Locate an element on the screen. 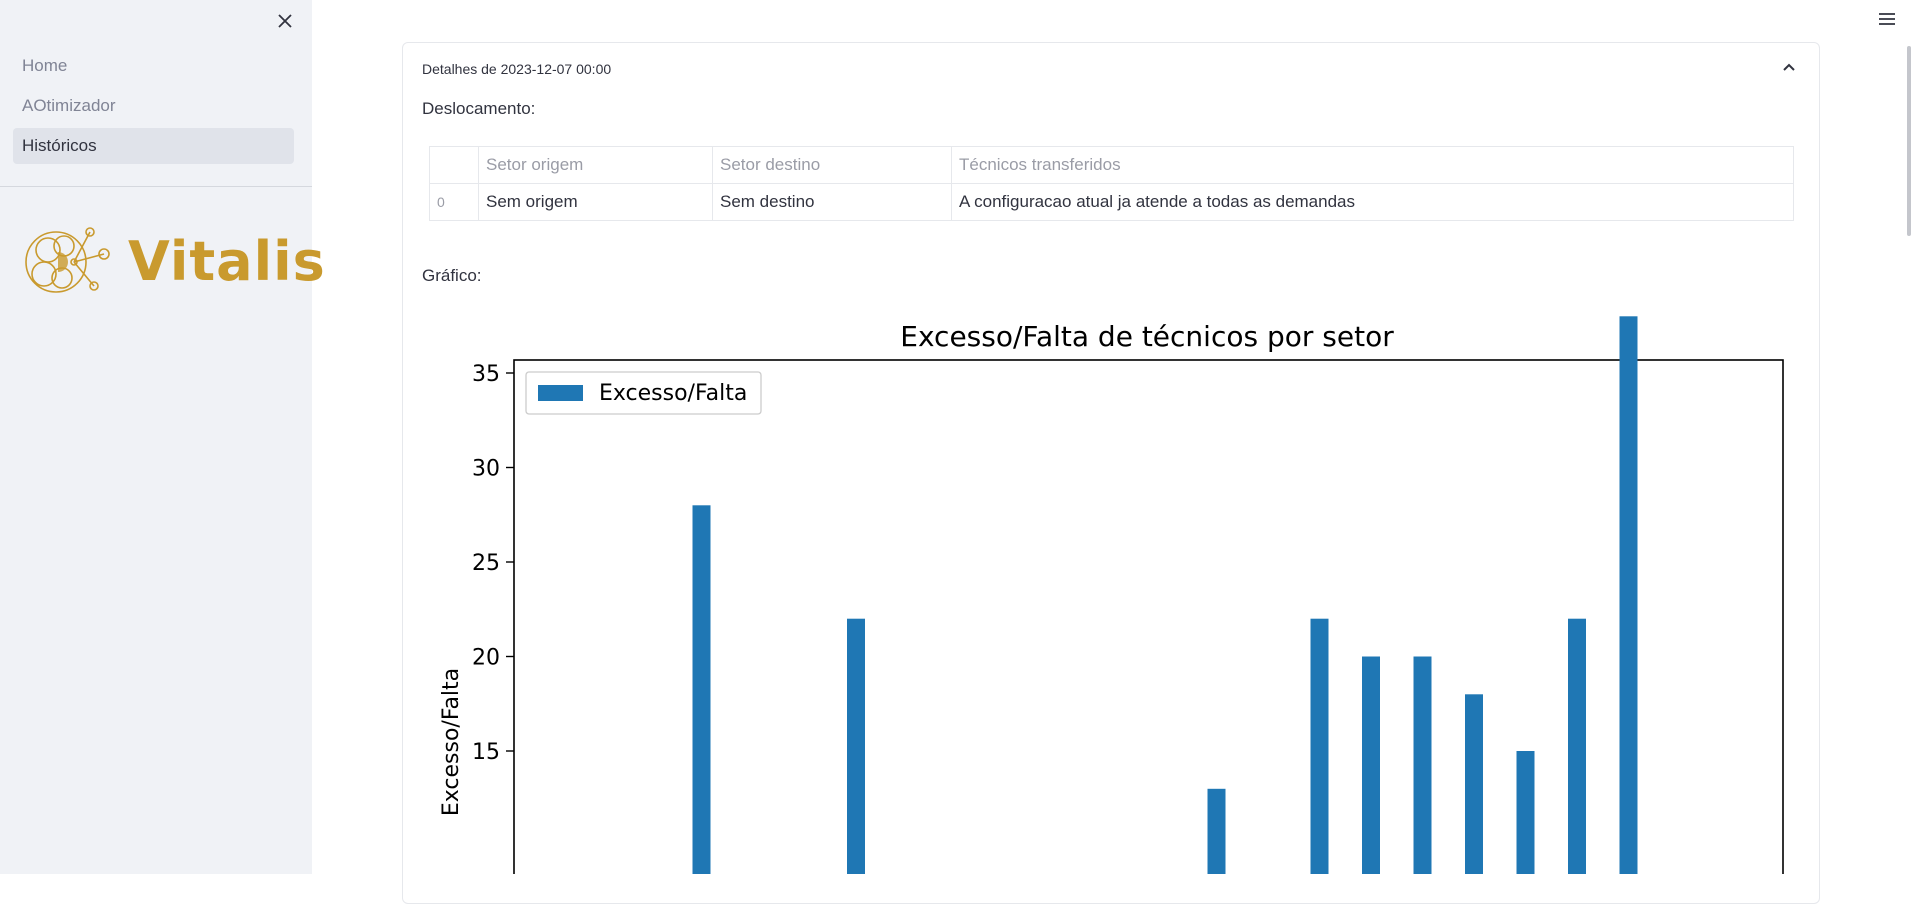 This screenshot has width=1911, height=904. close-sidebar-button is located at coordinates (285, 21).